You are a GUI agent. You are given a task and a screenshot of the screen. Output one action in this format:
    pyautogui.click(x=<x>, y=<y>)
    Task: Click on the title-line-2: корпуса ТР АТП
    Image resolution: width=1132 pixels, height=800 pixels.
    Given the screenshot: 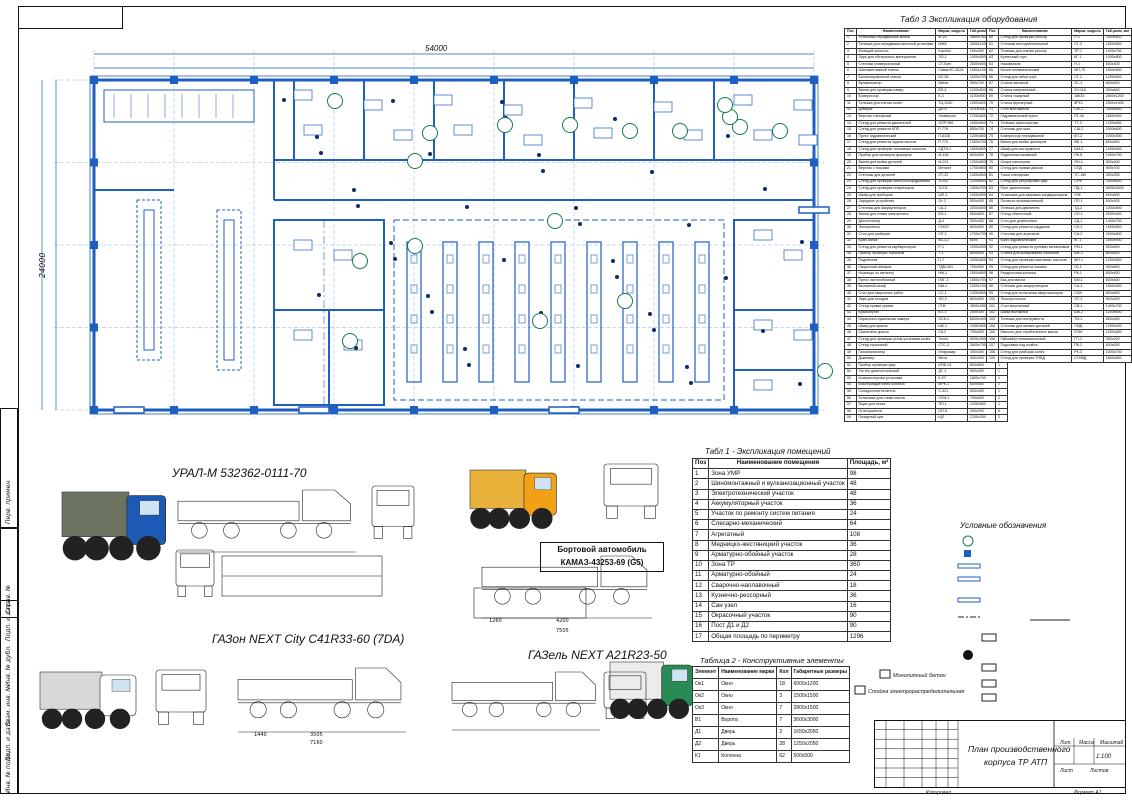 What is the action you would take?
    pyautogui.click(x=1016, y=762)
    